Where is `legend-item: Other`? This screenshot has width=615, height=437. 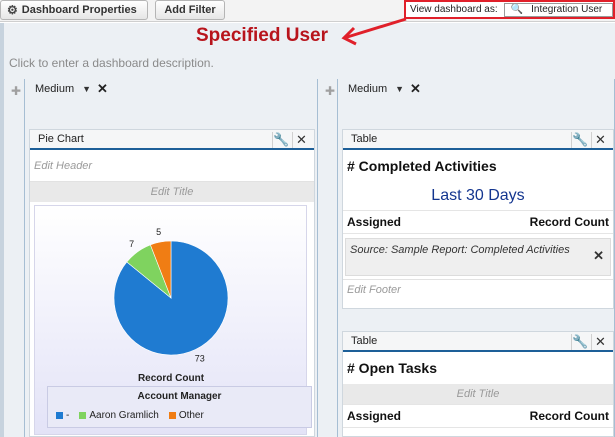 legend-item: Other is located at coordinates (186, 415).